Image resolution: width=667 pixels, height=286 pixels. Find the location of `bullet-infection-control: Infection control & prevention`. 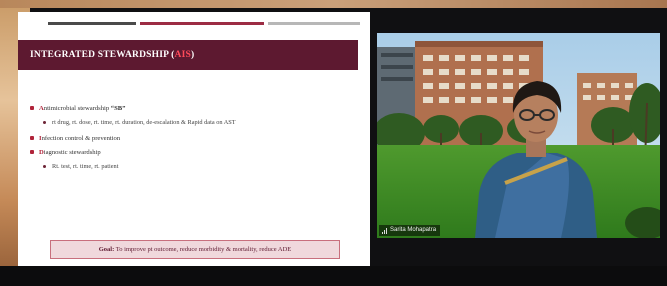

bullet-infection-control: Infection control & prevention is located at coordinates (195, 138).